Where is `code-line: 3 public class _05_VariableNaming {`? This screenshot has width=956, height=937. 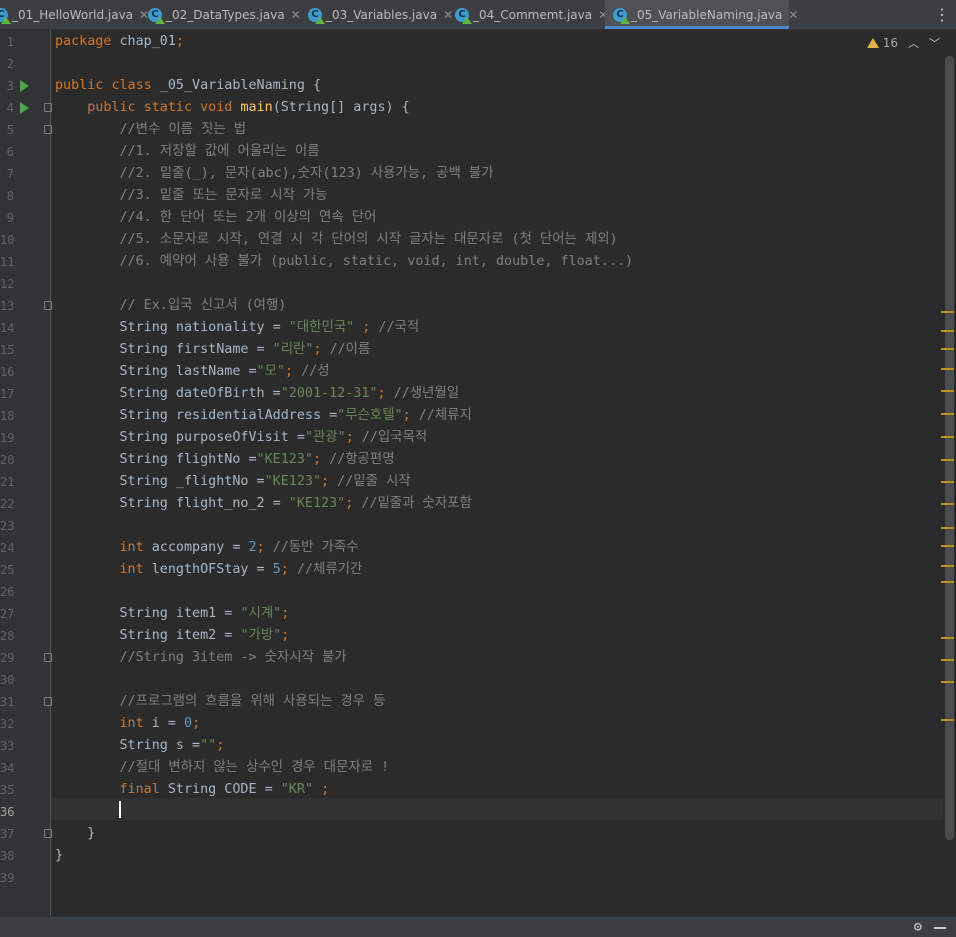
code-line: 3 public class _05_VariableNaming { is located at coordinates (478, 86).